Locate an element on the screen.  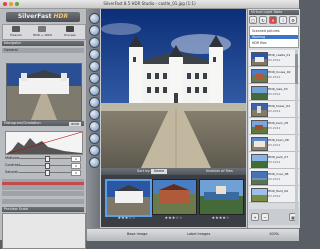
mode-hdr-button: HDR → 16bit is located at coordinates (42, 32).